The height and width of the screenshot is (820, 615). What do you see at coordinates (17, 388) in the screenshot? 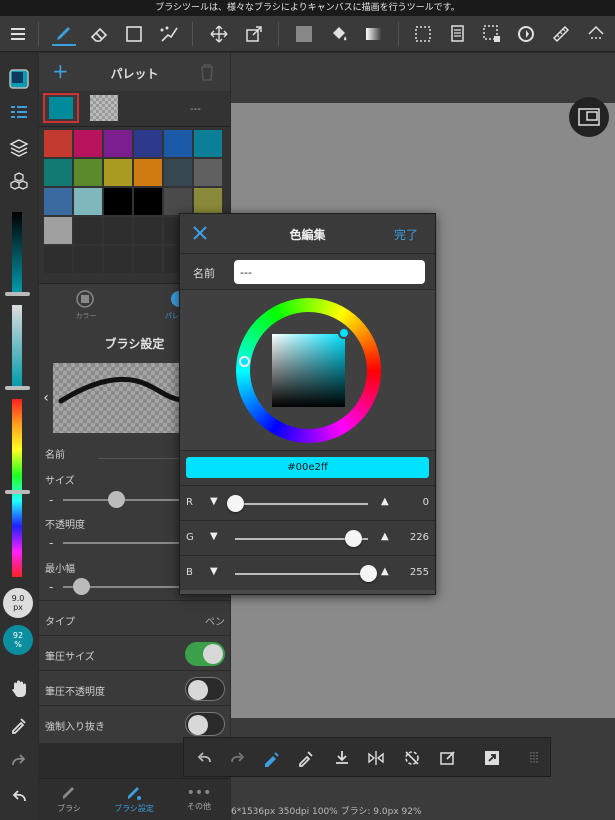
I see `saturation-strip-handle` at bounding box center [17, 388].